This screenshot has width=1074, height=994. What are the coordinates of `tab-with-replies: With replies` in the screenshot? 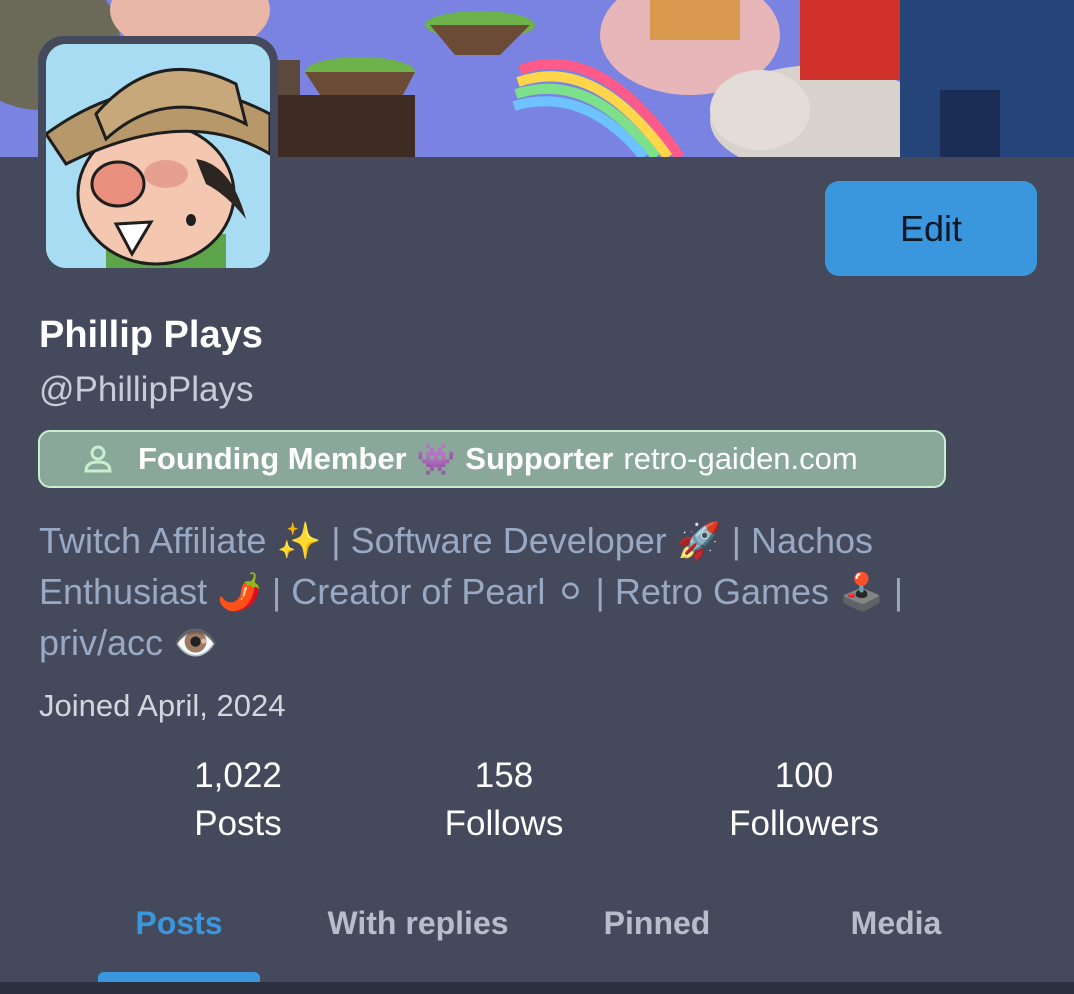 It's located at (417, 923).